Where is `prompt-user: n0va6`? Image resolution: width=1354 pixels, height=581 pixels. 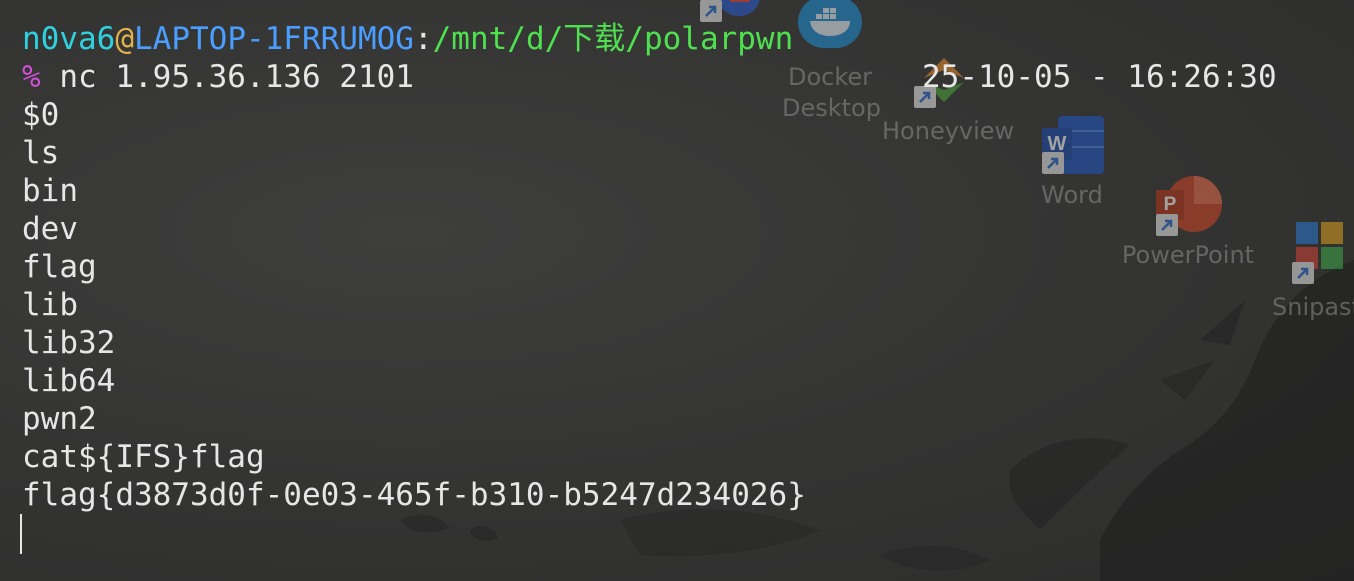 prompt-user: n0va6 is located at coordinates (69, 39).